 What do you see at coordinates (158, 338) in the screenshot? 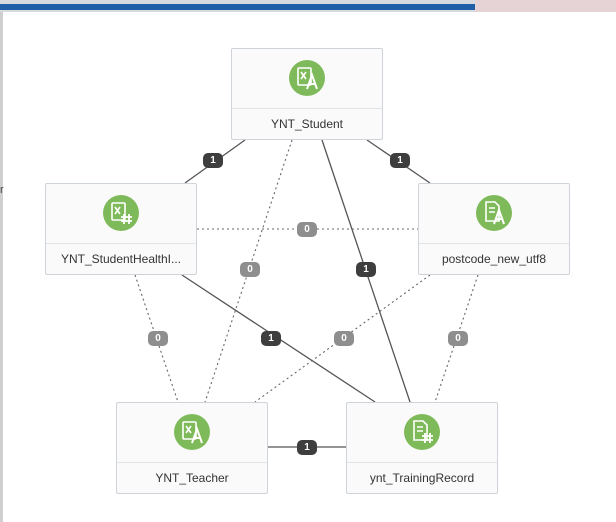
I see `edge-badge-health-teacher: 0` at bounding box center [158, 338].